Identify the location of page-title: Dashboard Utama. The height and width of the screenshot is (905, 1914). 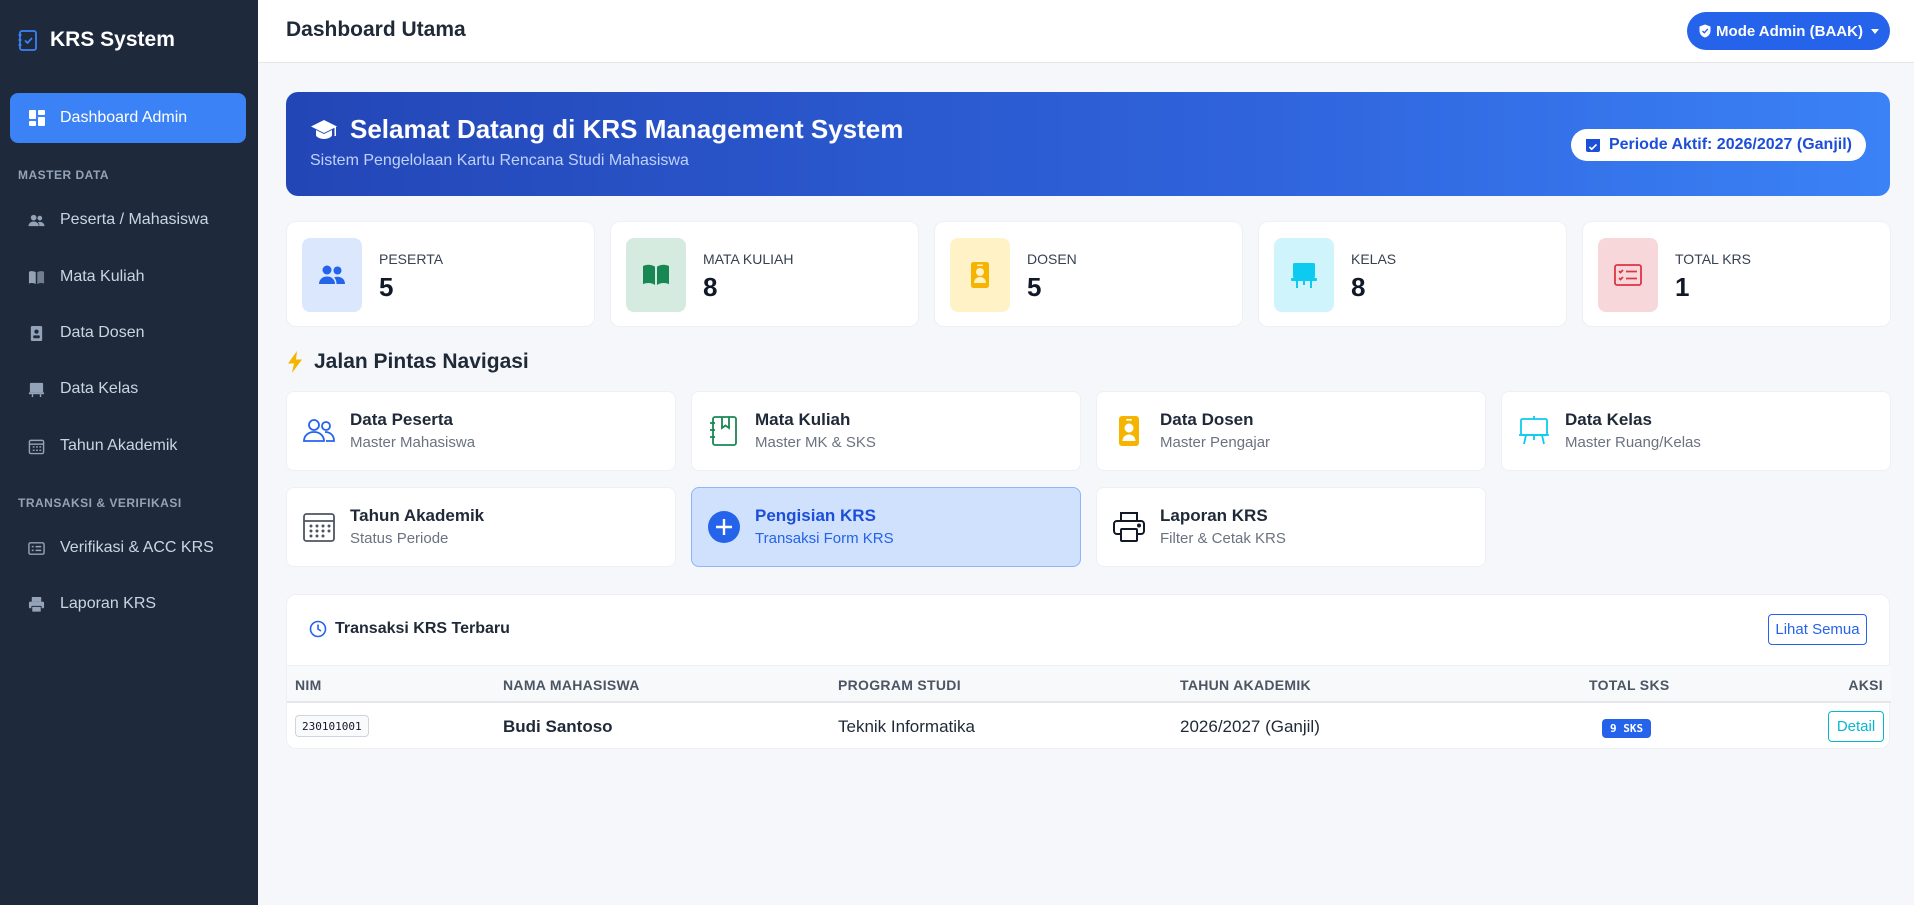
(376, 29).